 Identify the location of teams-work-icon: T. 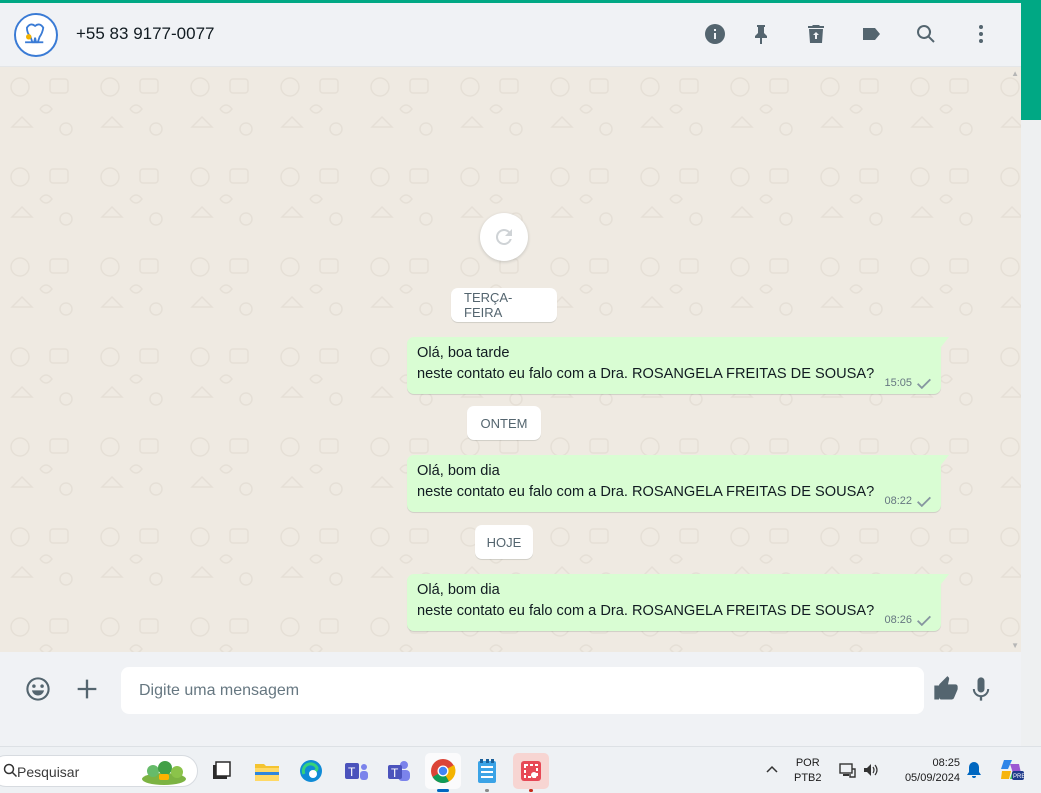
(356, 771).